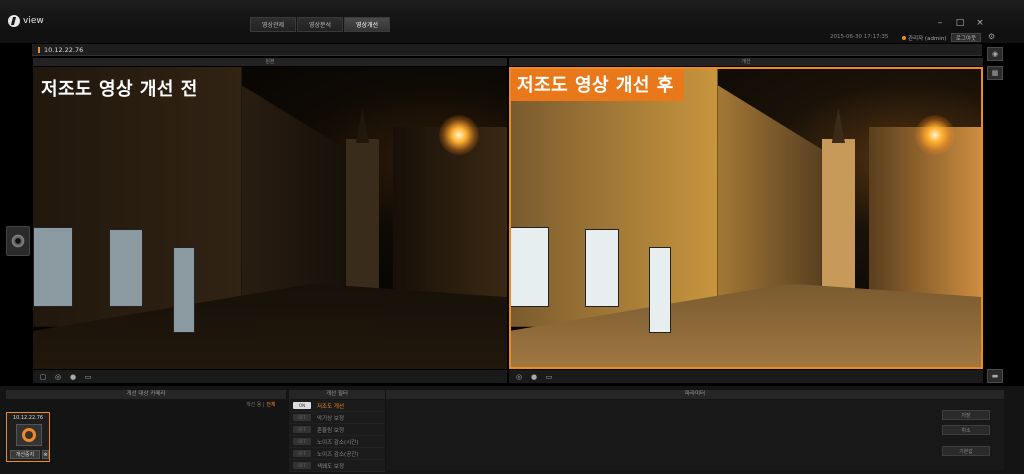 This screenshot has width=1024, height=474. Describe the element at coordinates (596, 85) in the screenshot. I see `after-caption: 저조도 영상 개선 후` at that location.